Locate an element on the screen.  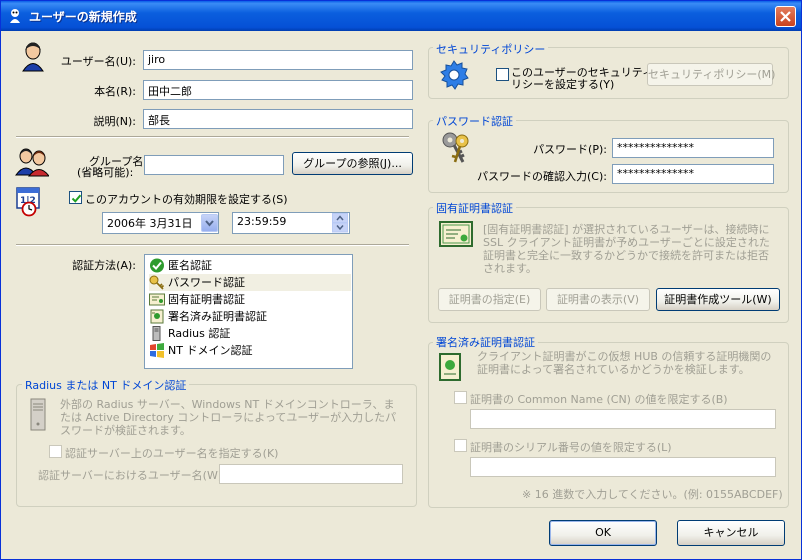
description-label: 説明(N): is located at coordinates (114, 121).